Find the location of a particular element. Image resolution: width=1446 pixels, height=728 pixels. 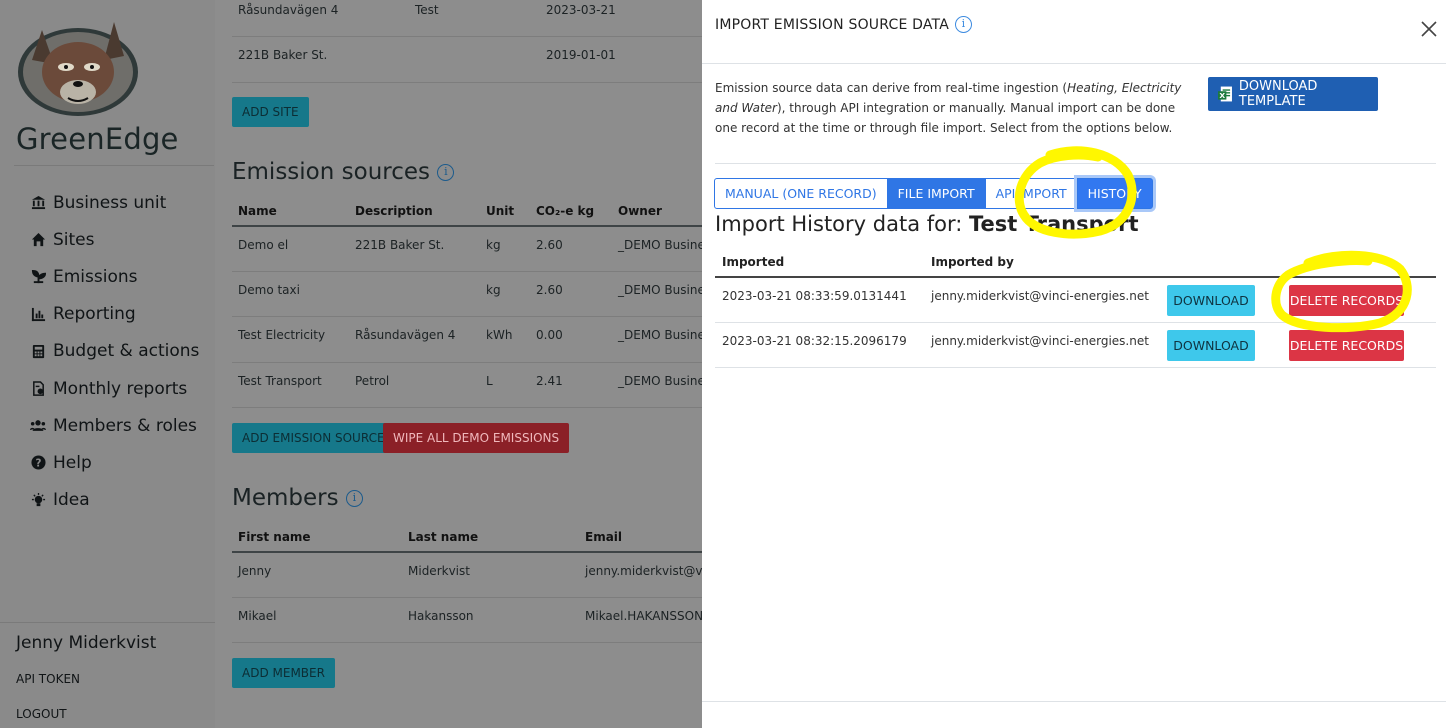

nav-sites: Sites is located at coordinates (114, 239).